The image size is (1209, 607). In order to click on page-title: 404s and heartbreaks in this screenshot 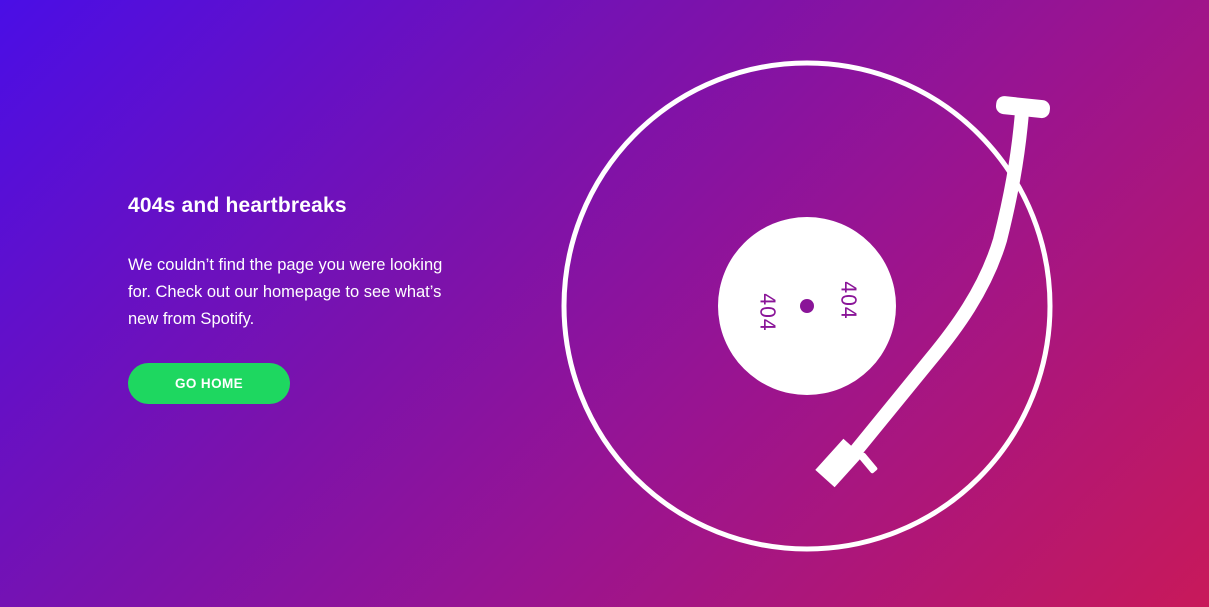, I will do `click(237, 205)`.